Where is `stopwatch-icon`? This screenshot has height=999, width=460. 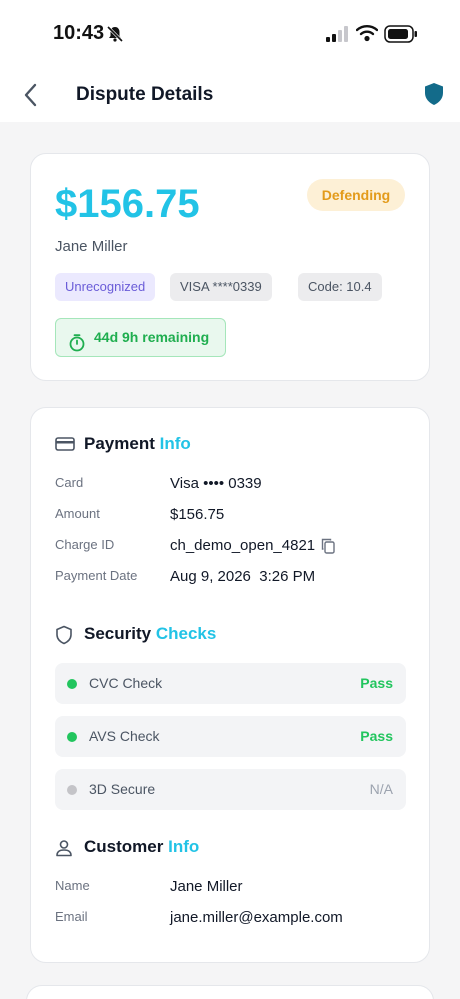
stopwatch-icon is located at coordinates (77, 347).